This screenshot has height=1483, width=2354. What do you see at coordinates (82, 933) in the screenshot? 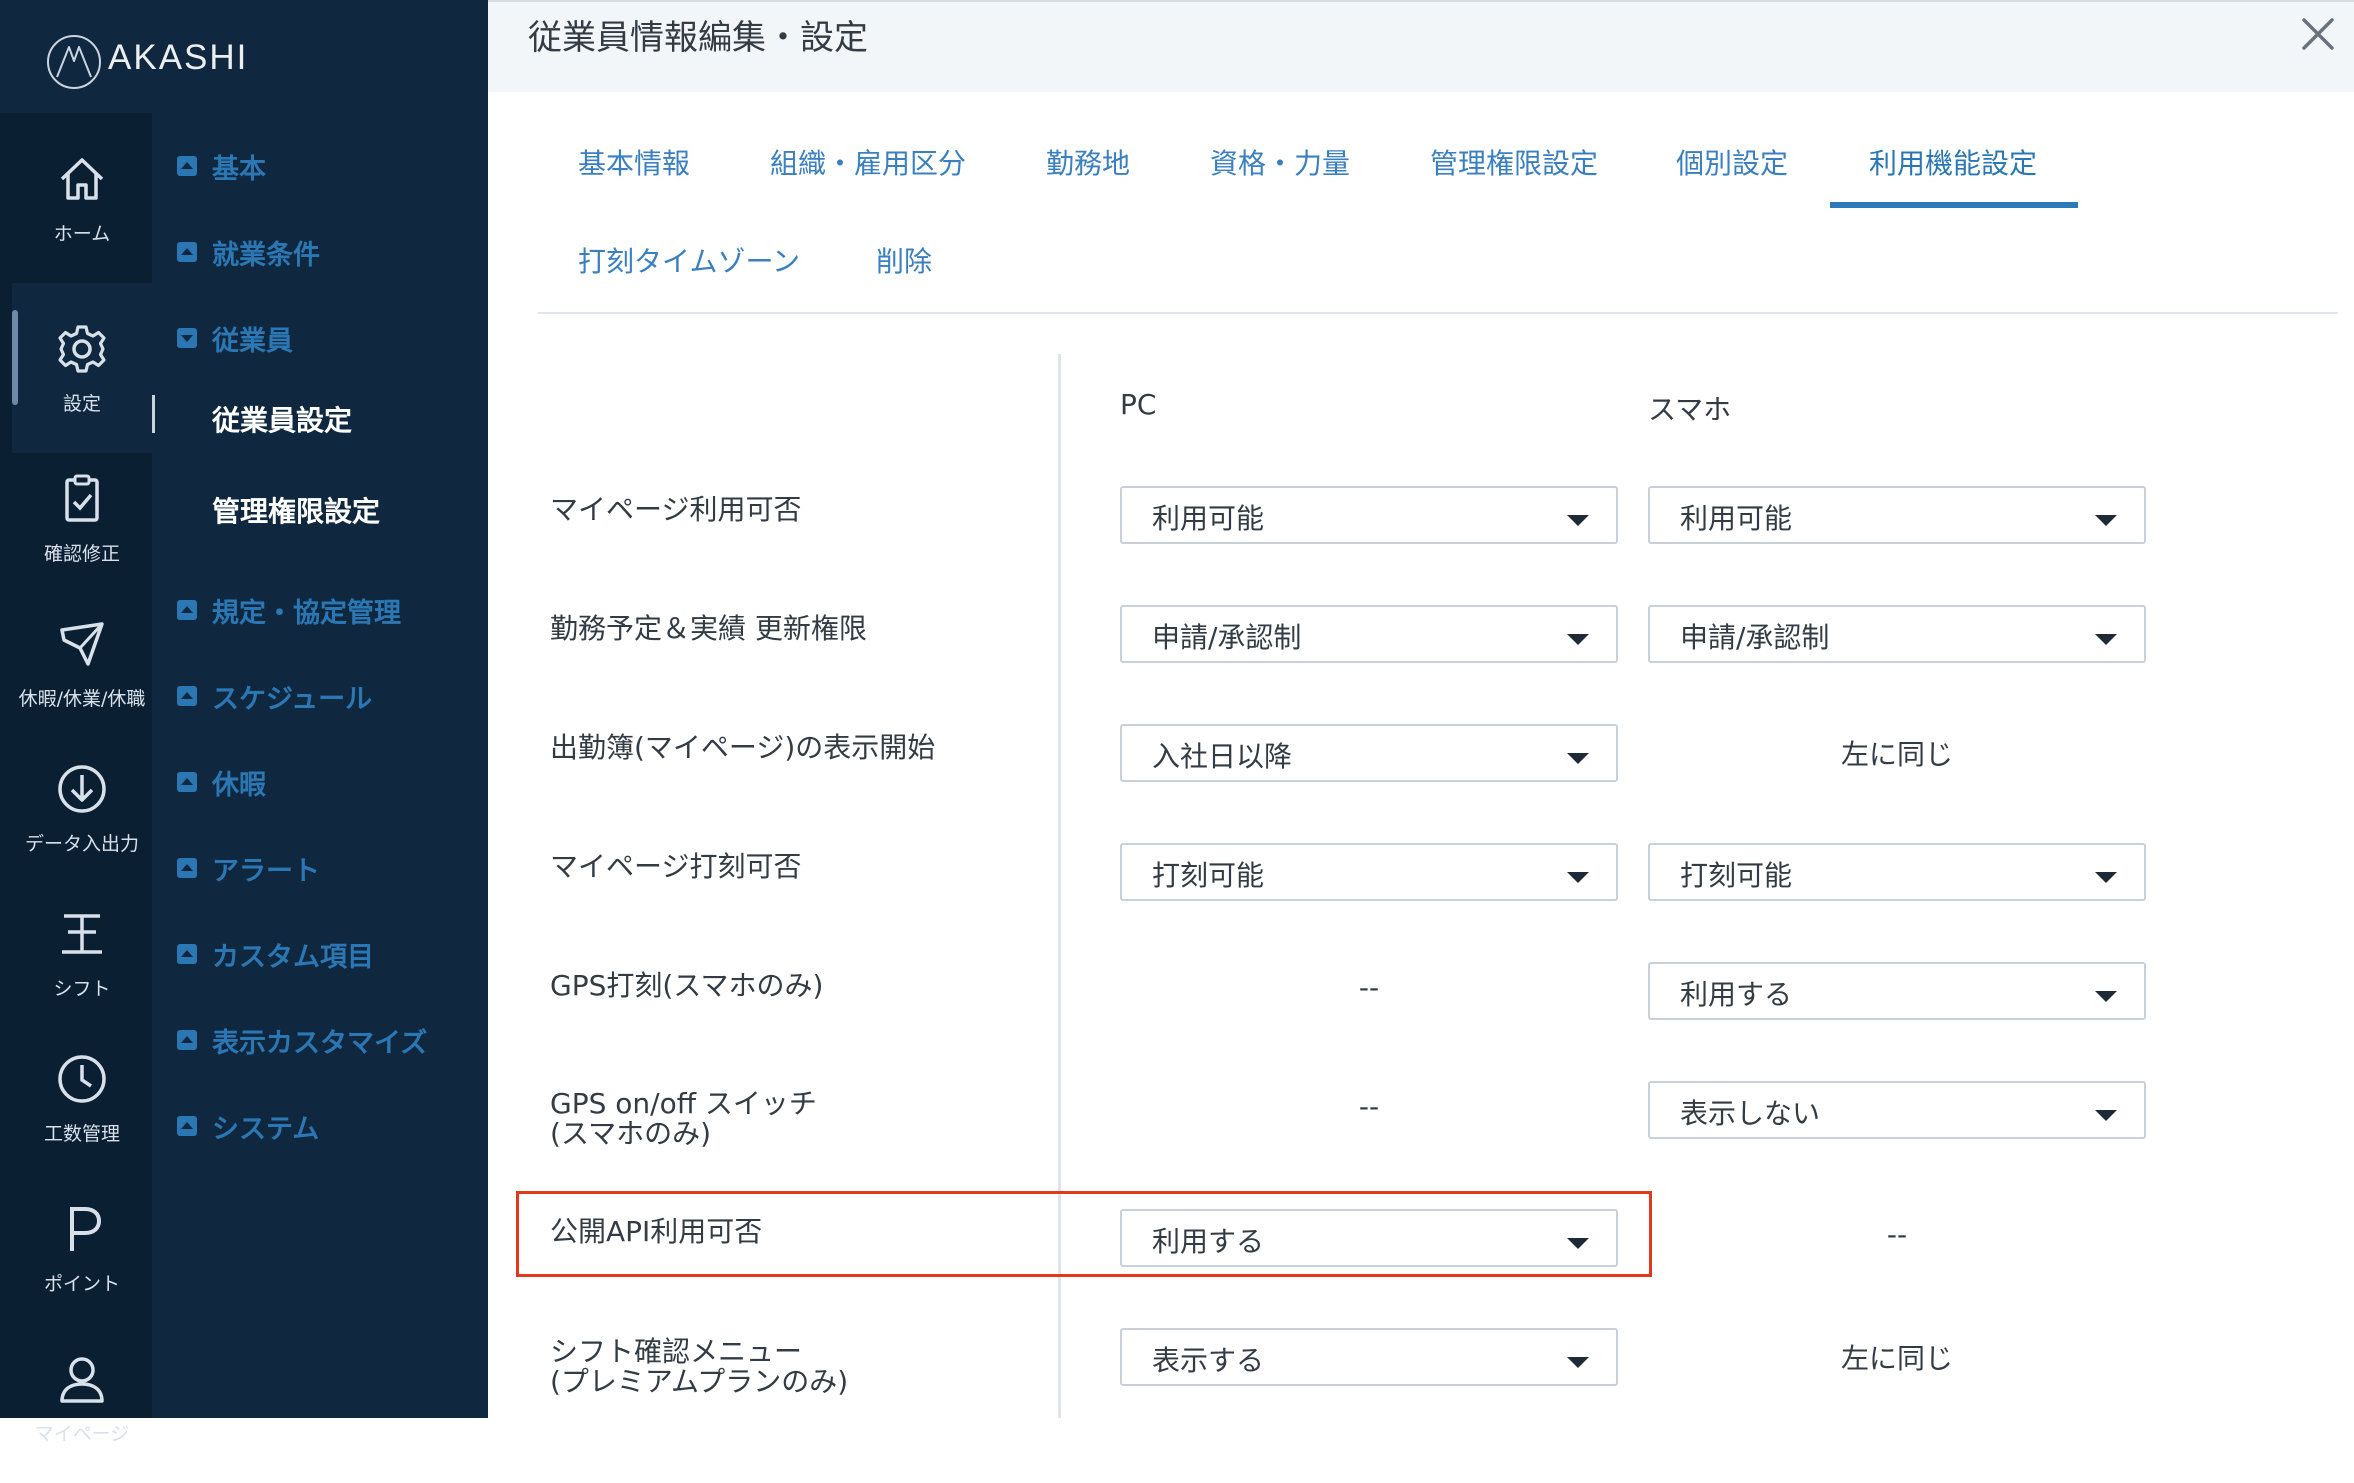
I see `shift-icon` at bounding box center [82, 933].